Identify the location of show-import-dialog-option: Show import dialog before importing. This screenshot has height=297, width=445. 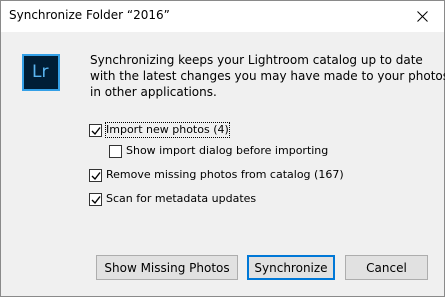
(218, 151).